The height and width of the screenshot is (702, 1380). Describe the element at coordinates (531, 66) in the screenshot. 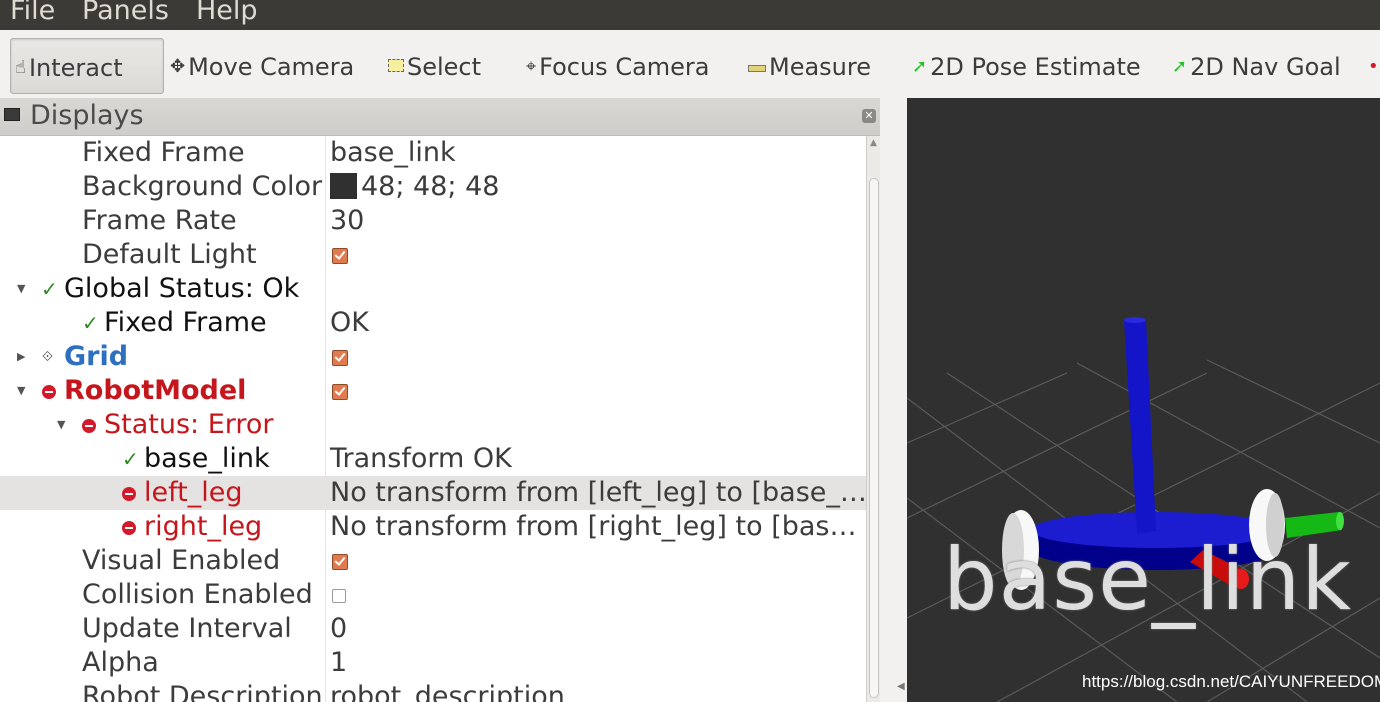

I see `crosshair-icon: ⌖` at that location.